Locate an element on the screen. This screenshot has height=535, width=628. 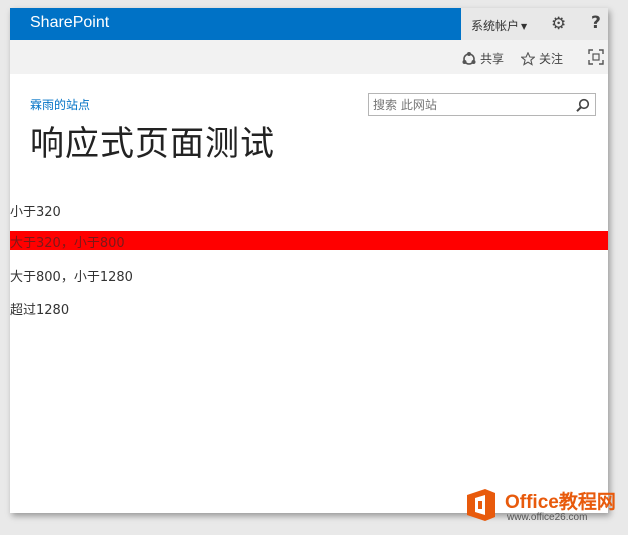
gear-icon: ⚙ is located at coordinates (558, 24).